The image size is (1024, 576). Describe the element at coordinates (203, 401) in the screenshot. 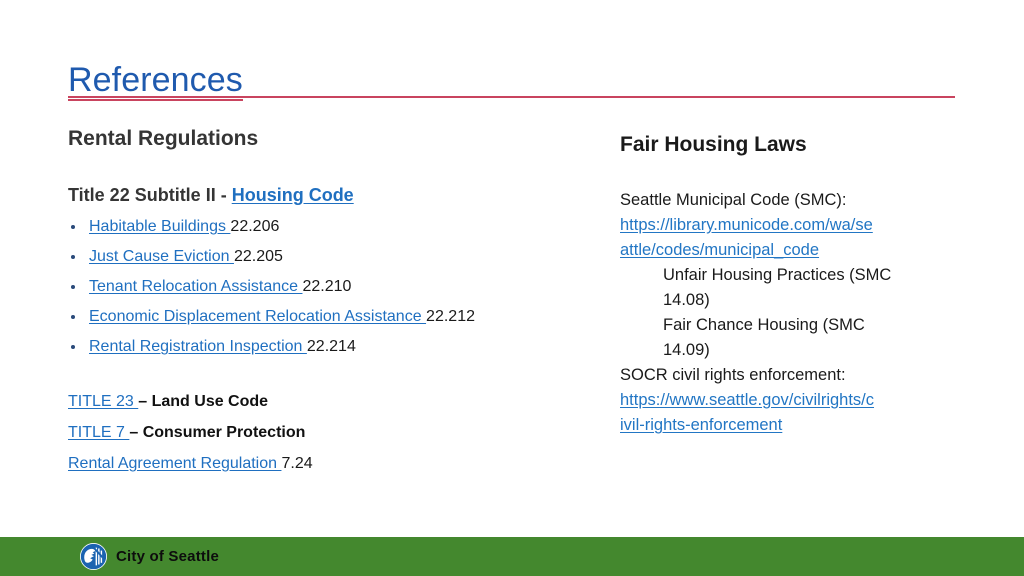

I see `label-land-use-code: – Land Use Code` at that location.